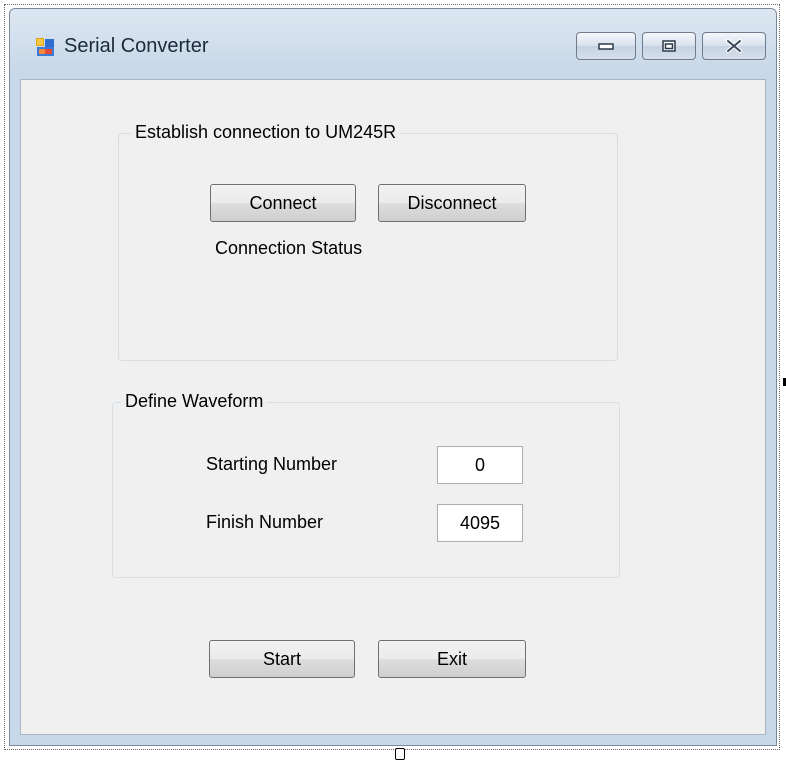  What do you see at coordinates (452, 203) in the screenshot?
I see `disconnect-button: Disconnect` at bounding box center [452, 203].